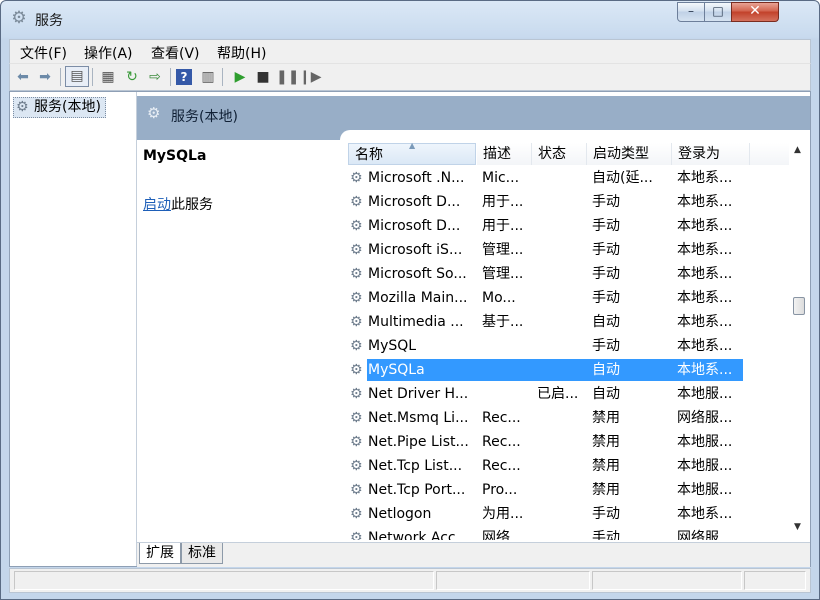  Describe the element at coordinates (412, 153) in the screenshot. I see `column-header-name: ▲ 名称` at that location.